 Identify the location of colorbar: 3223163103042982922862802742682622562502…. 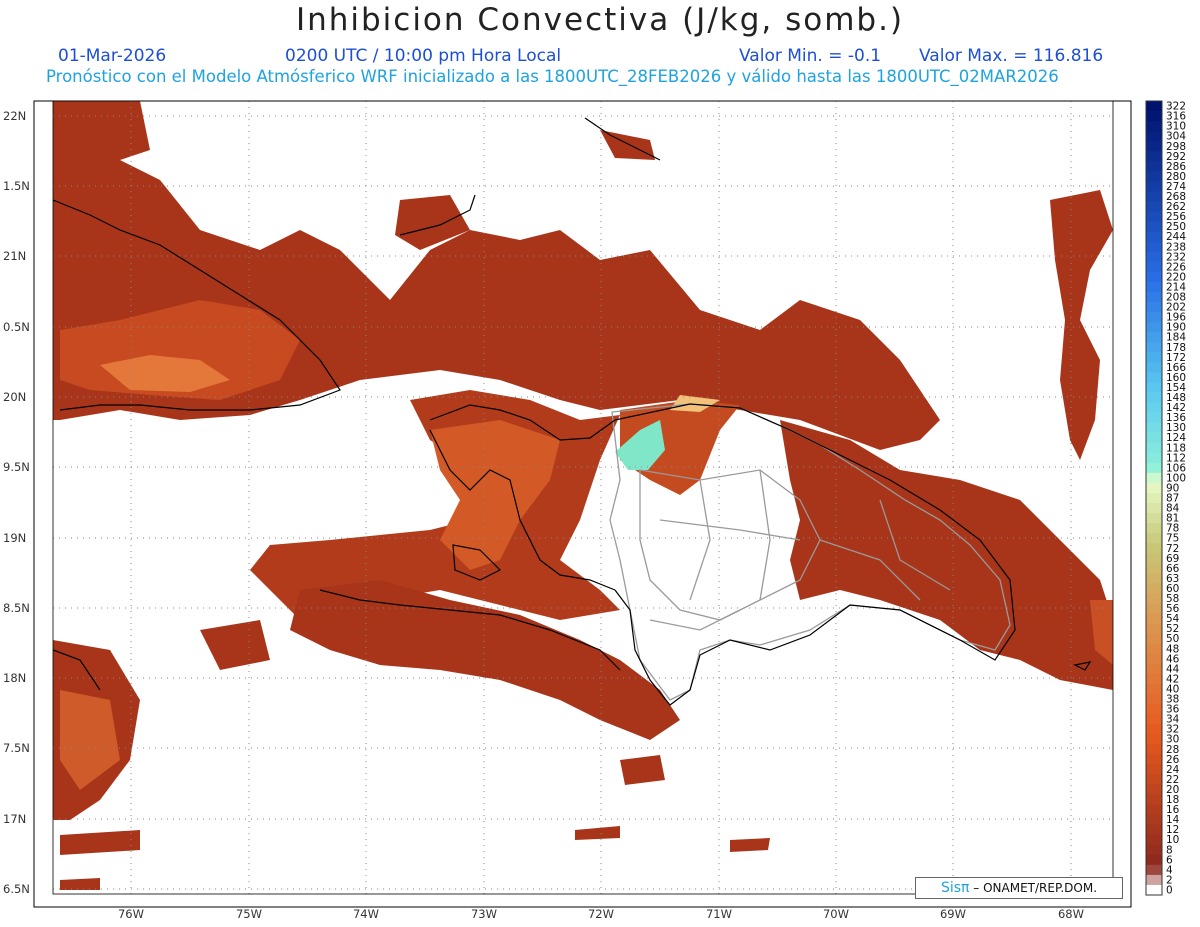
(1165, 498).